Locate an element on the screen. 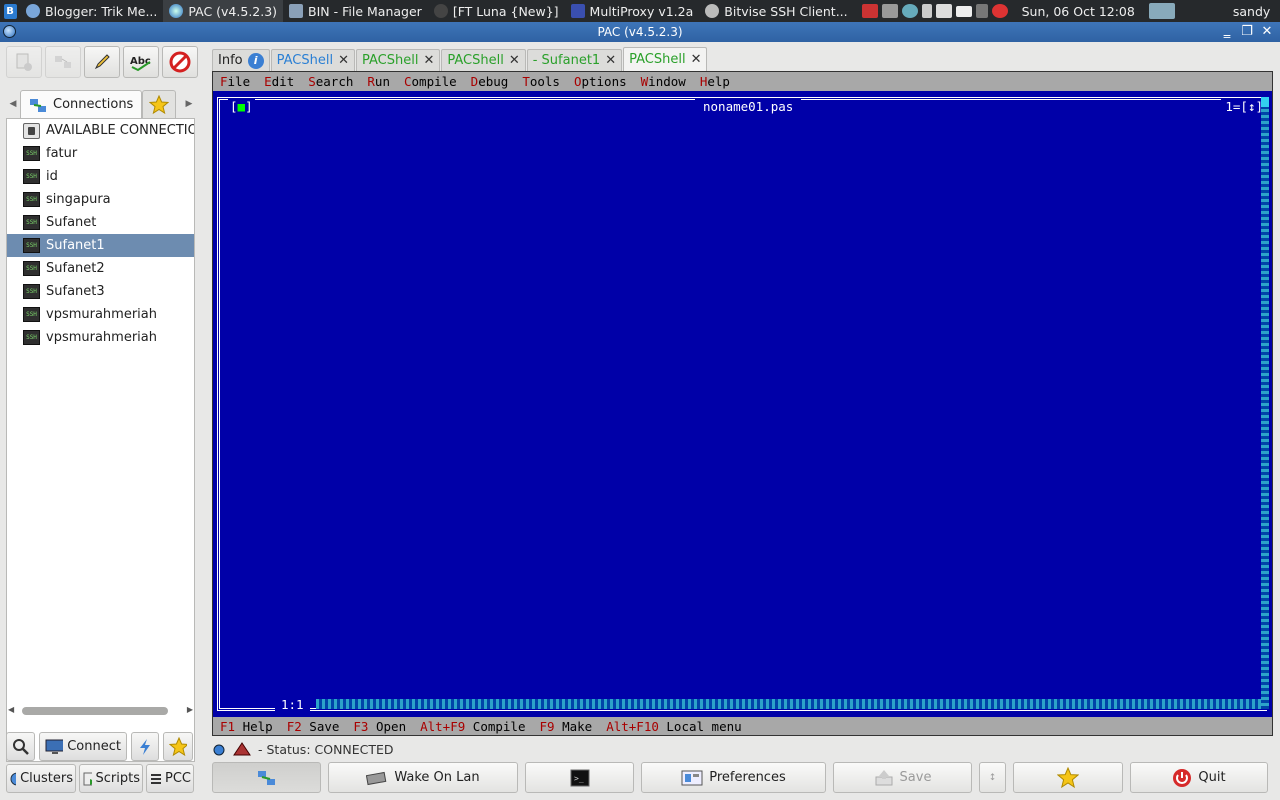 Image resolution: width=1280 pixels, height=800 pixels. scroll-left-icon: ◀ is located at coordinates (11, 709).